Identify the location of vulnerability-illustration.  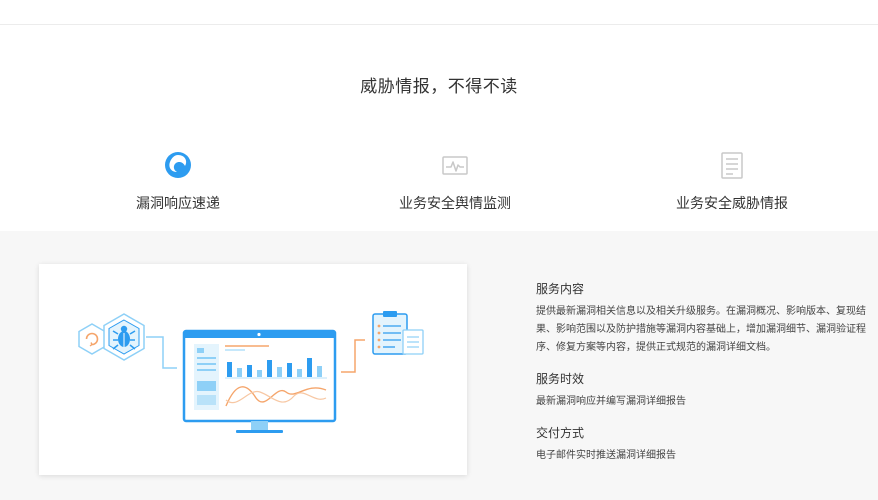
(251, 372).